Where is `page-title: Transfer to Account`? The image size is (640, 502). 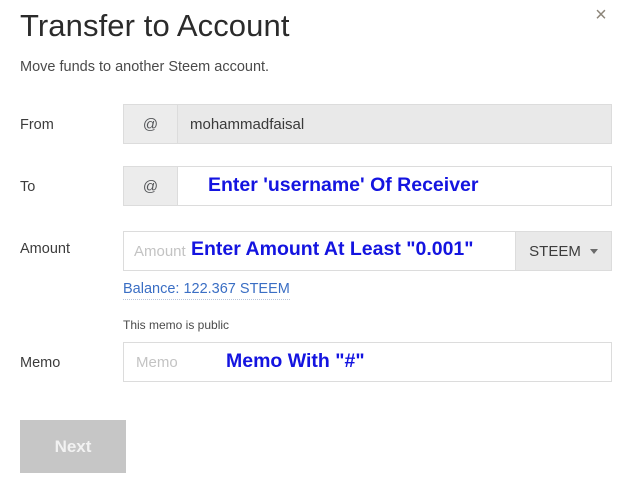
page-title: Transfer to Account is located at coordinates (155, 25).